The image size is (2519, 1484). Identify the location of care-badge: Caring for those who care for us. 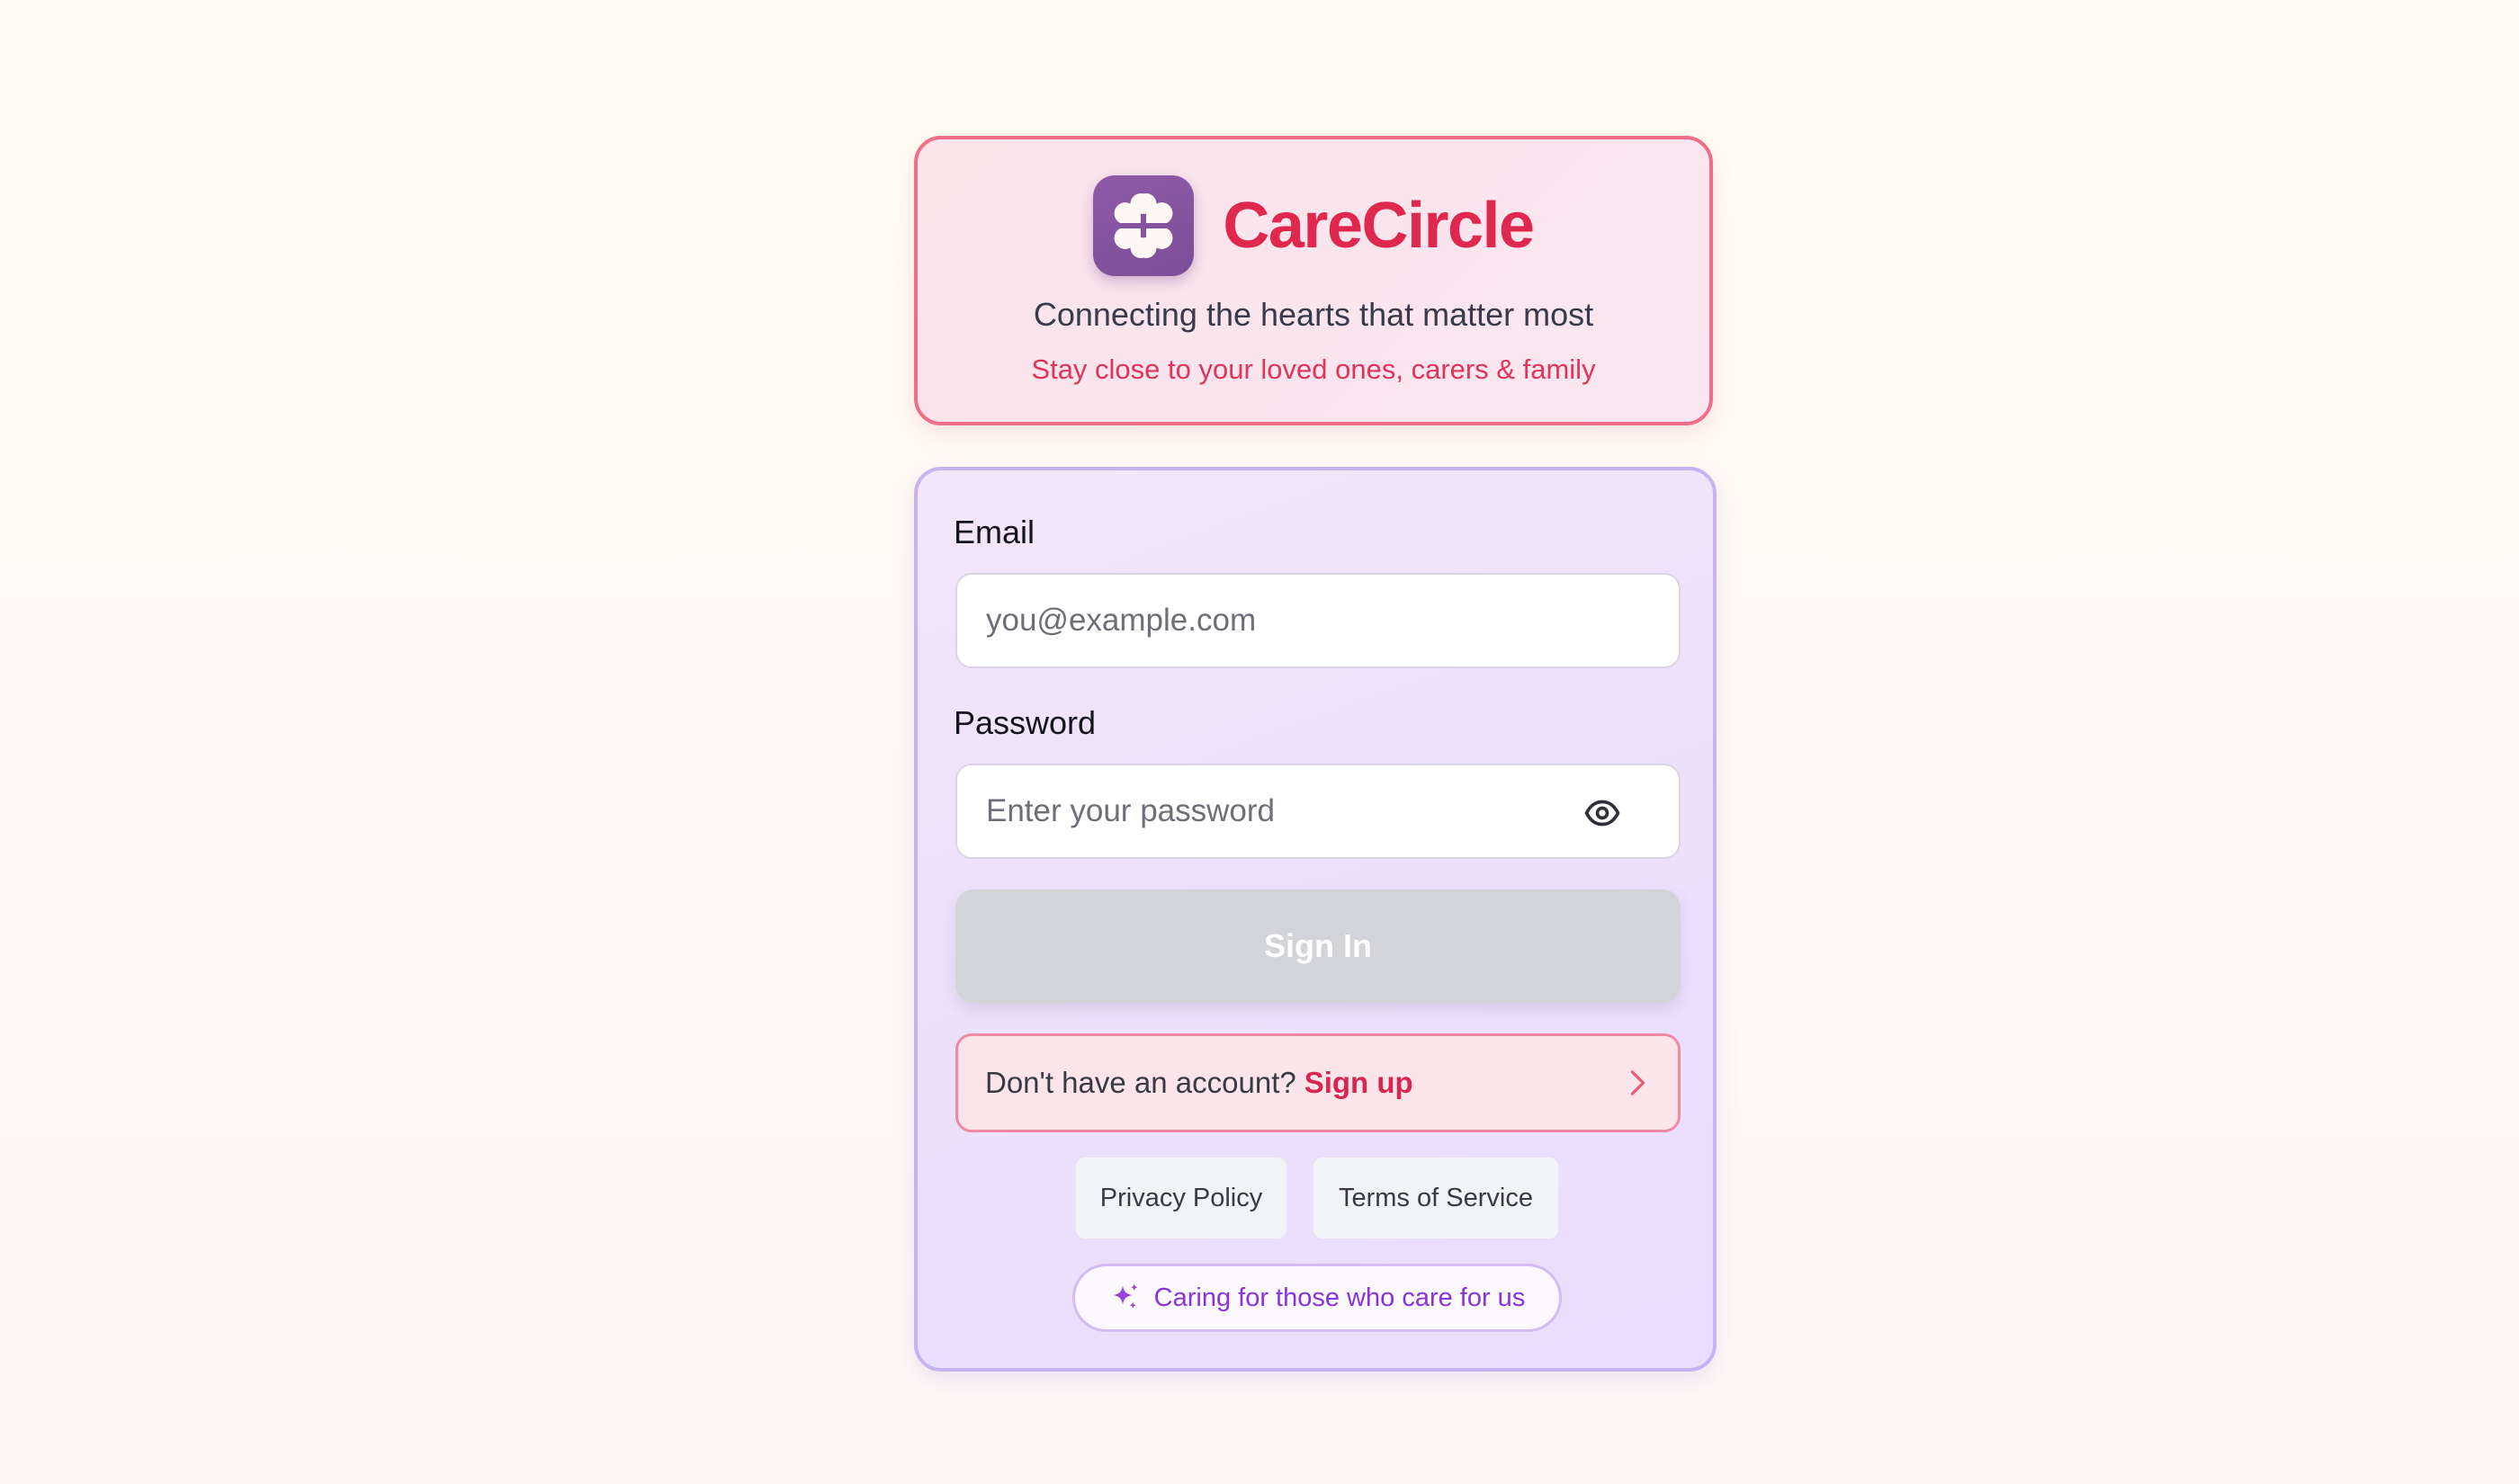
(1317, 1298).